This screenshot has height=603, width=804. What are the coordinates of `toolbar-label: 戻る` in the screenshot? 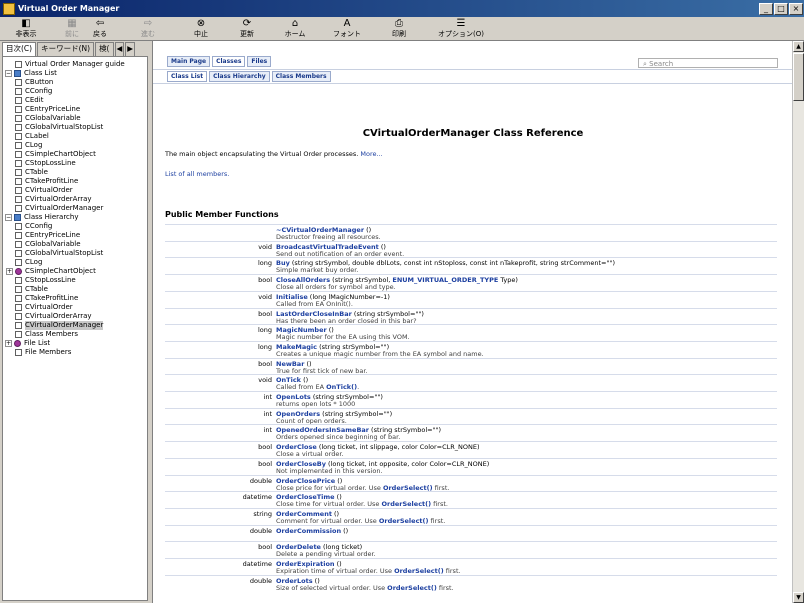 It's located at (100, 34).